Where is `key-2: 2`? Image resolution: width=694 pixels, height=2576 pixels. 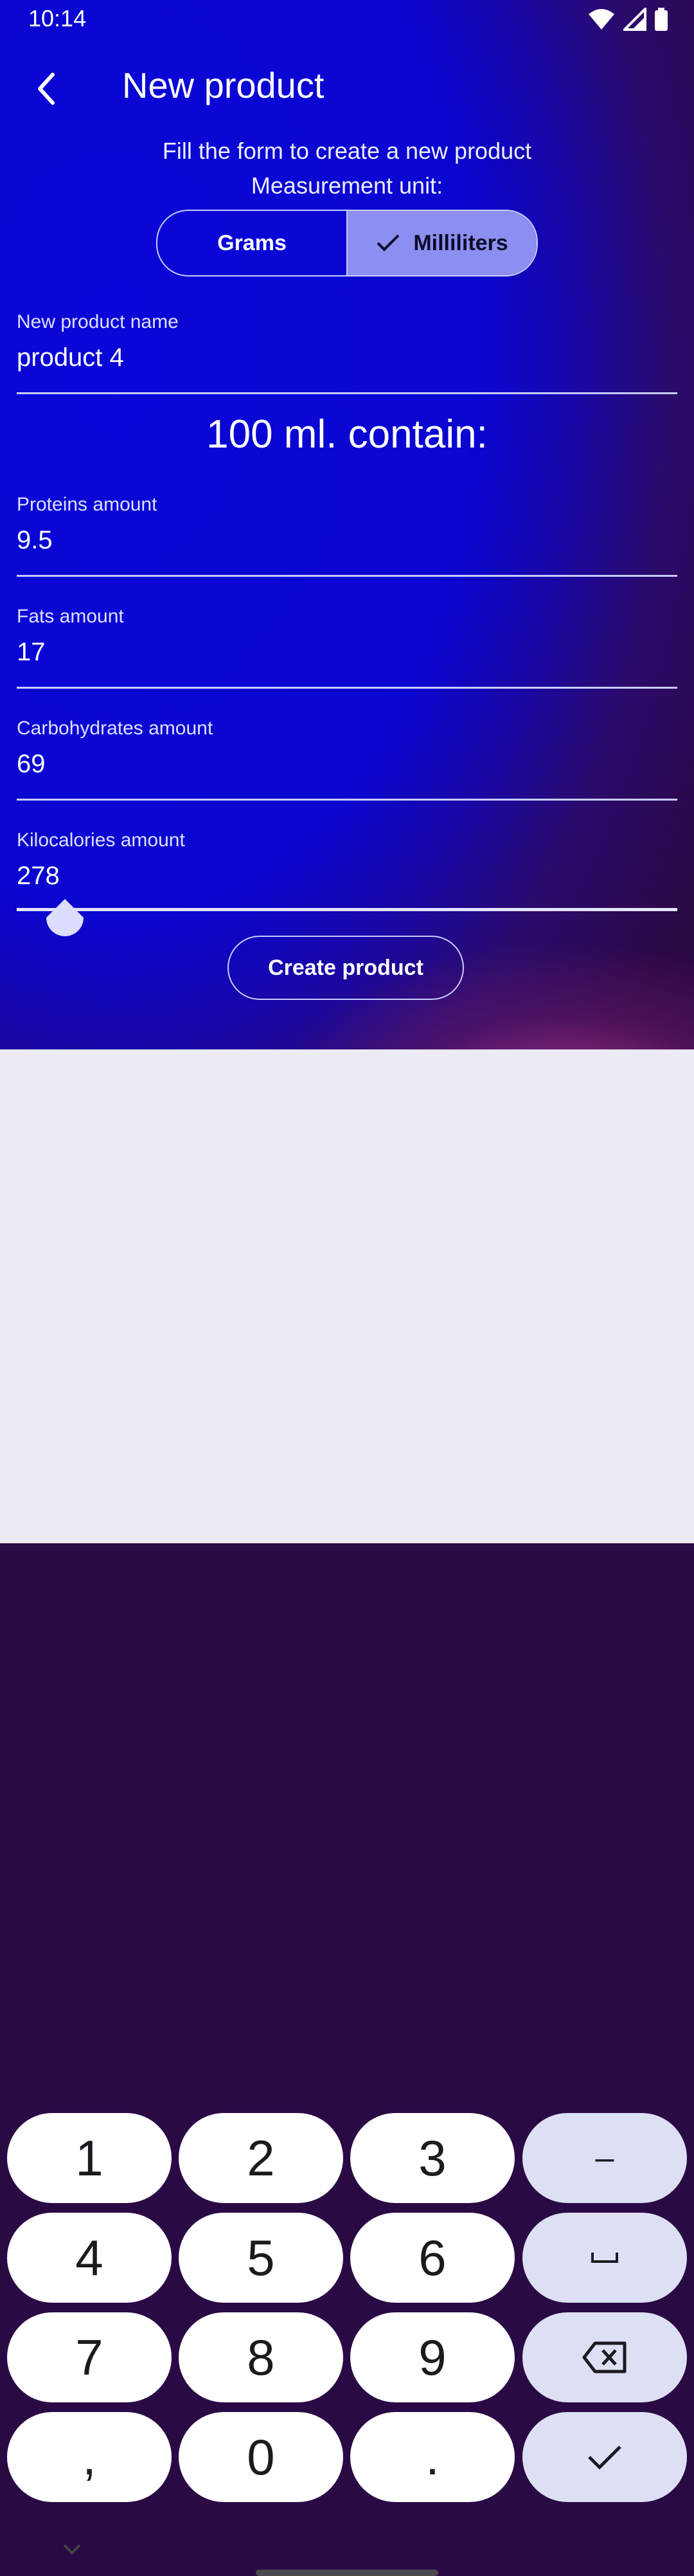 key-2: 2 is located at coordinates (261, 2158).